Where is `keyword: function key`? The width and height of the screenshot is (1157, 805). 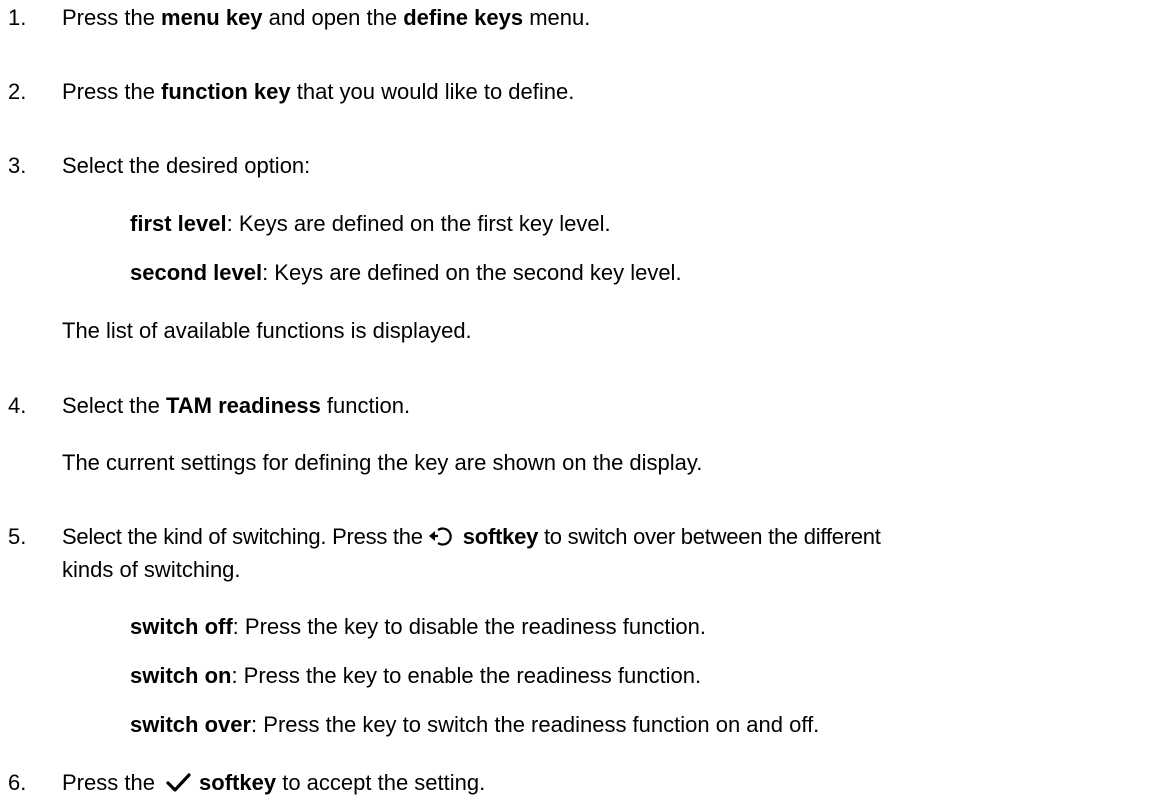 keyword: function key is located at coordinates (226, 91).